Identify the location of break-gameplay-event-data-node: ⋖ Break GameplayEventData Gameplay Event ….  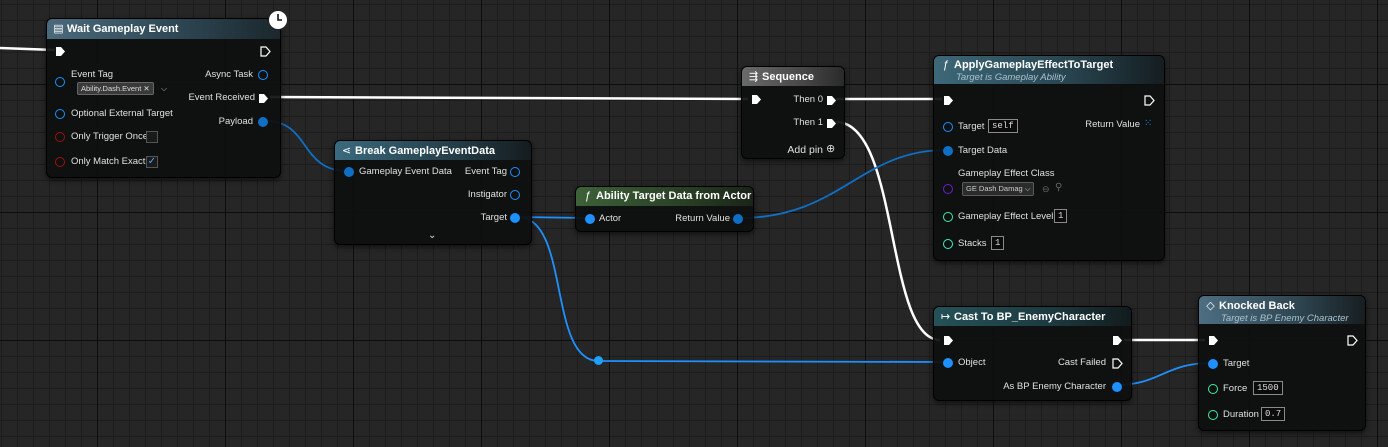
(433, 192).